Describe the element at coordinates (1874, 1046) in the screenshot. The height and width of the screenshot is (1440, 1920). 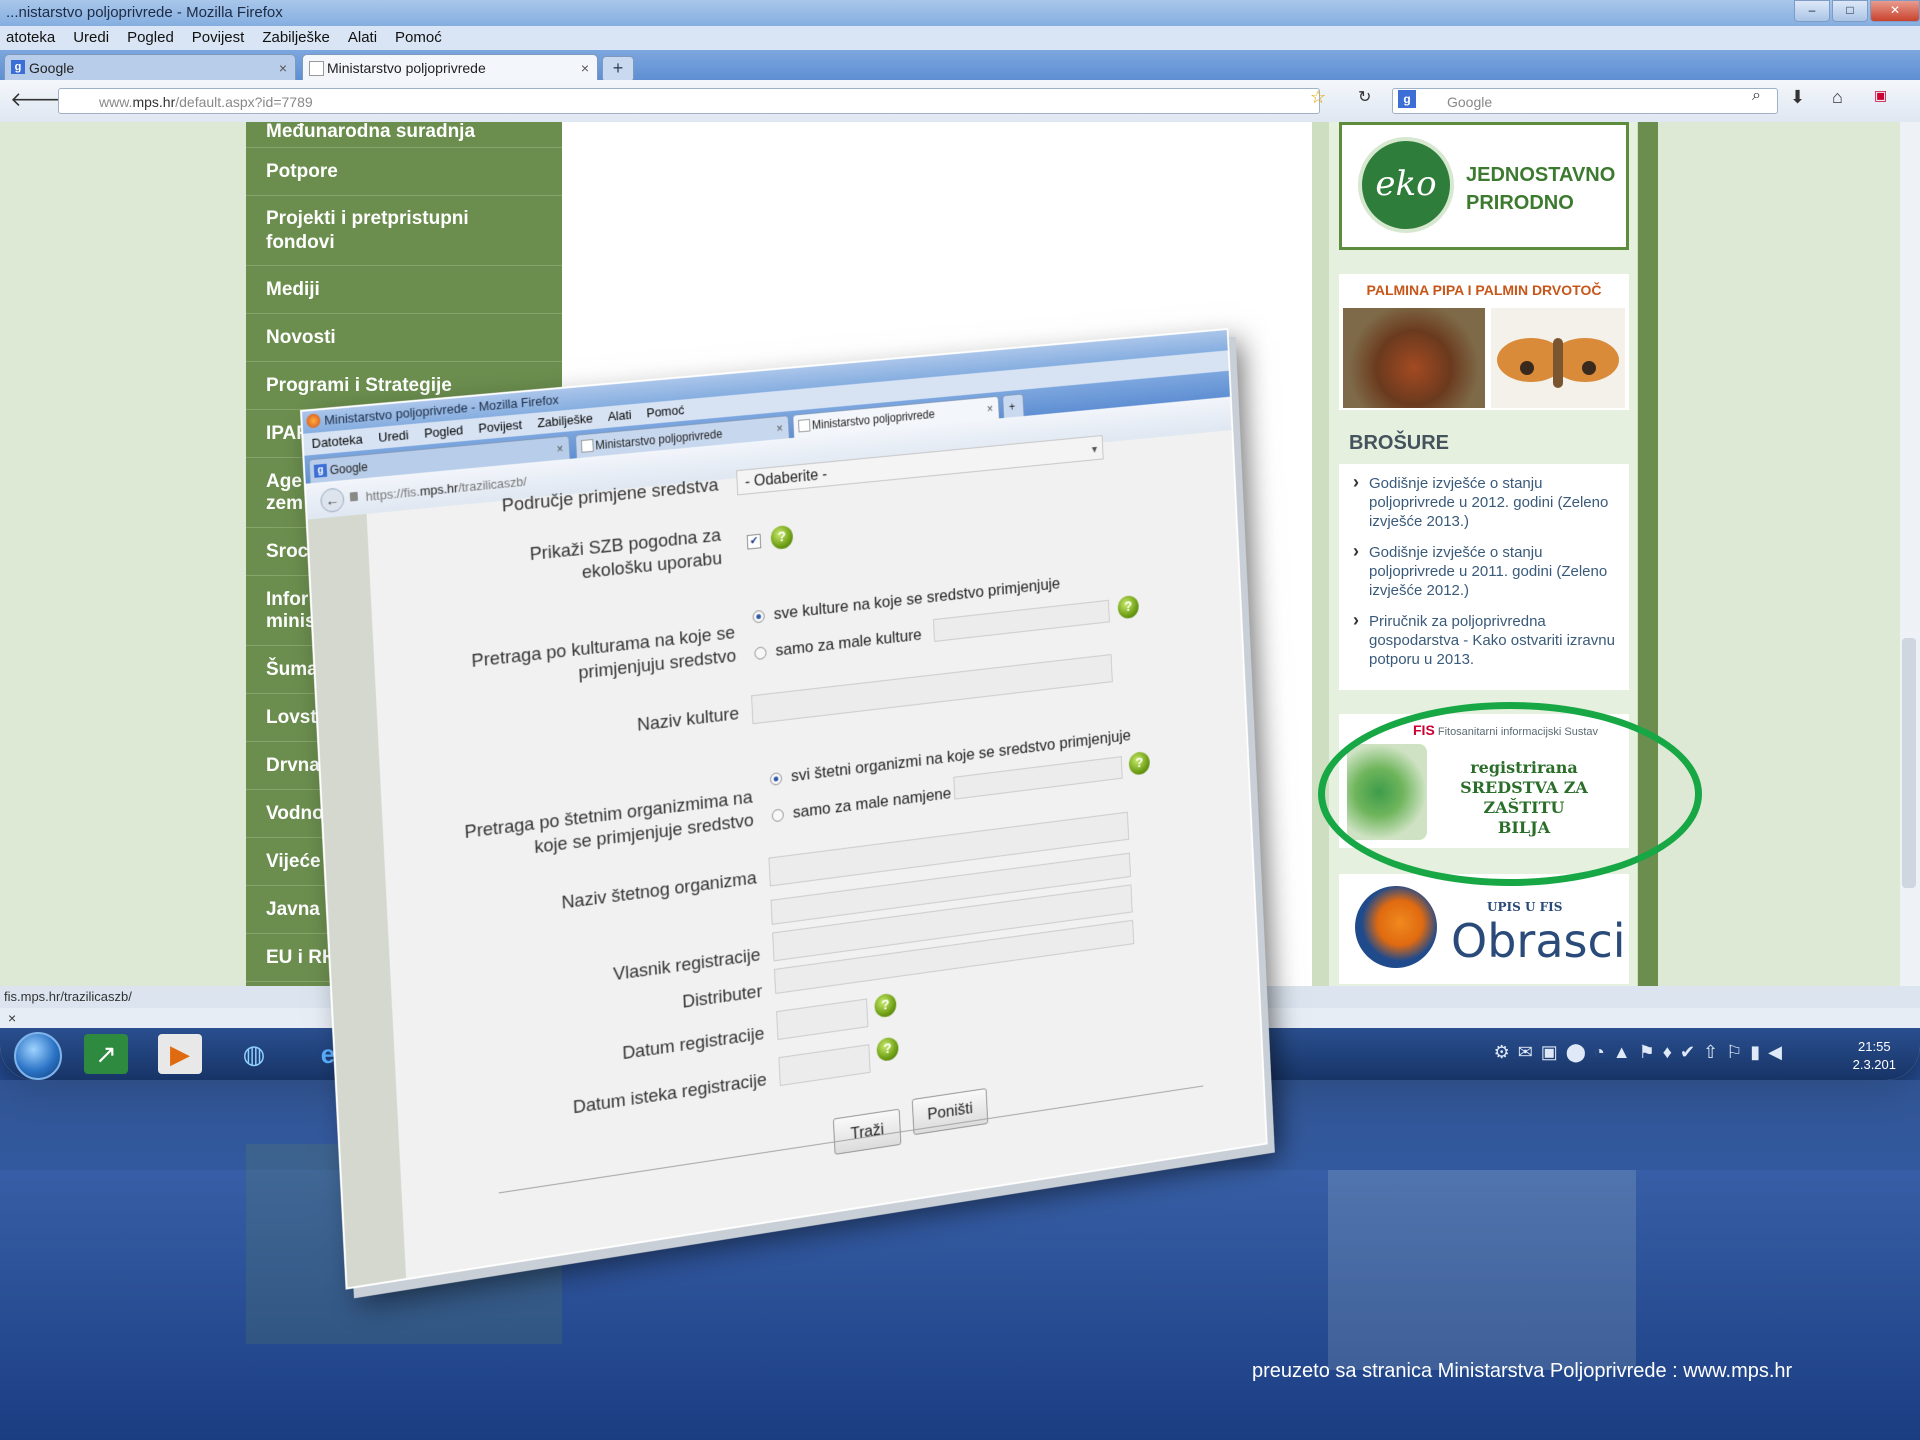
I see `clock-time: 21:55` at that location.